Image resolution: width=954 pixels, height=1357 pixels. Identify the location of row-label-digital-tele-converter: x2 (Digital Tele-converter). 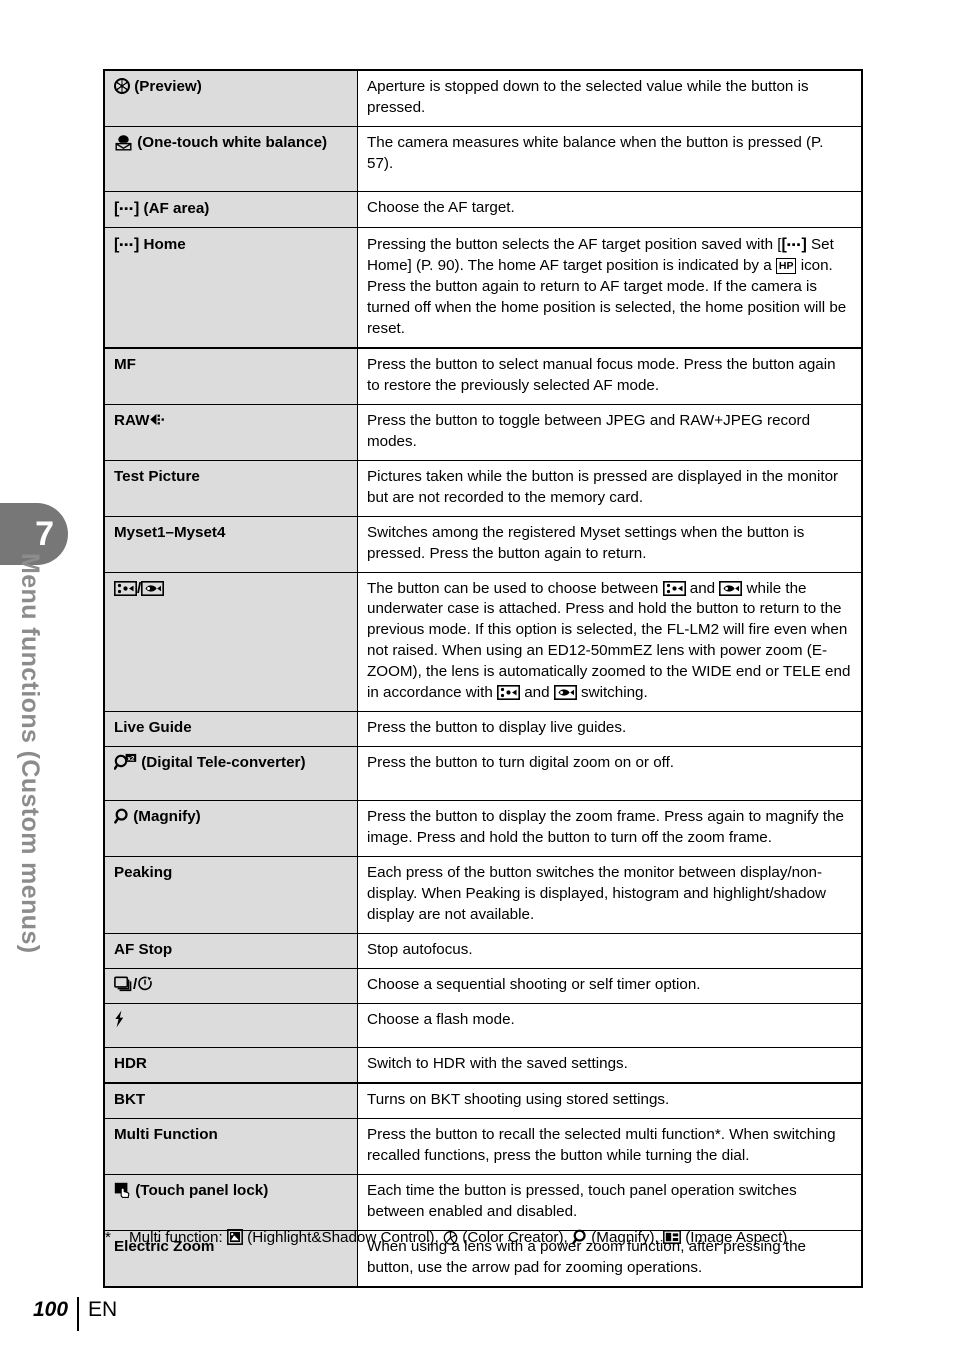
(230, 774).